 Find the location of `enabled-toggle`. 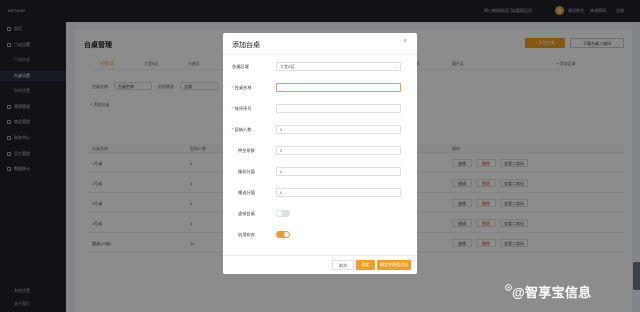

enabled-toggle is located at coordinates (283, 234).